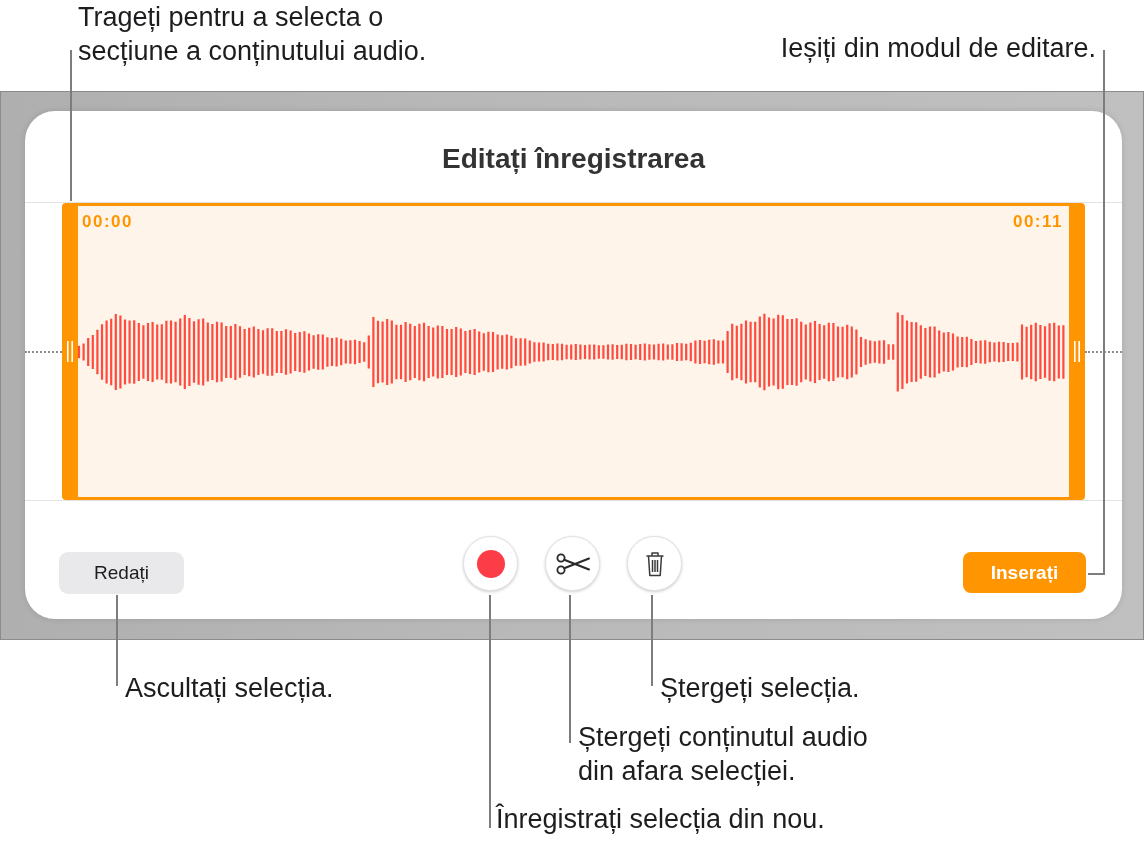  I want to click on scissors-icon, so click(572, 563).